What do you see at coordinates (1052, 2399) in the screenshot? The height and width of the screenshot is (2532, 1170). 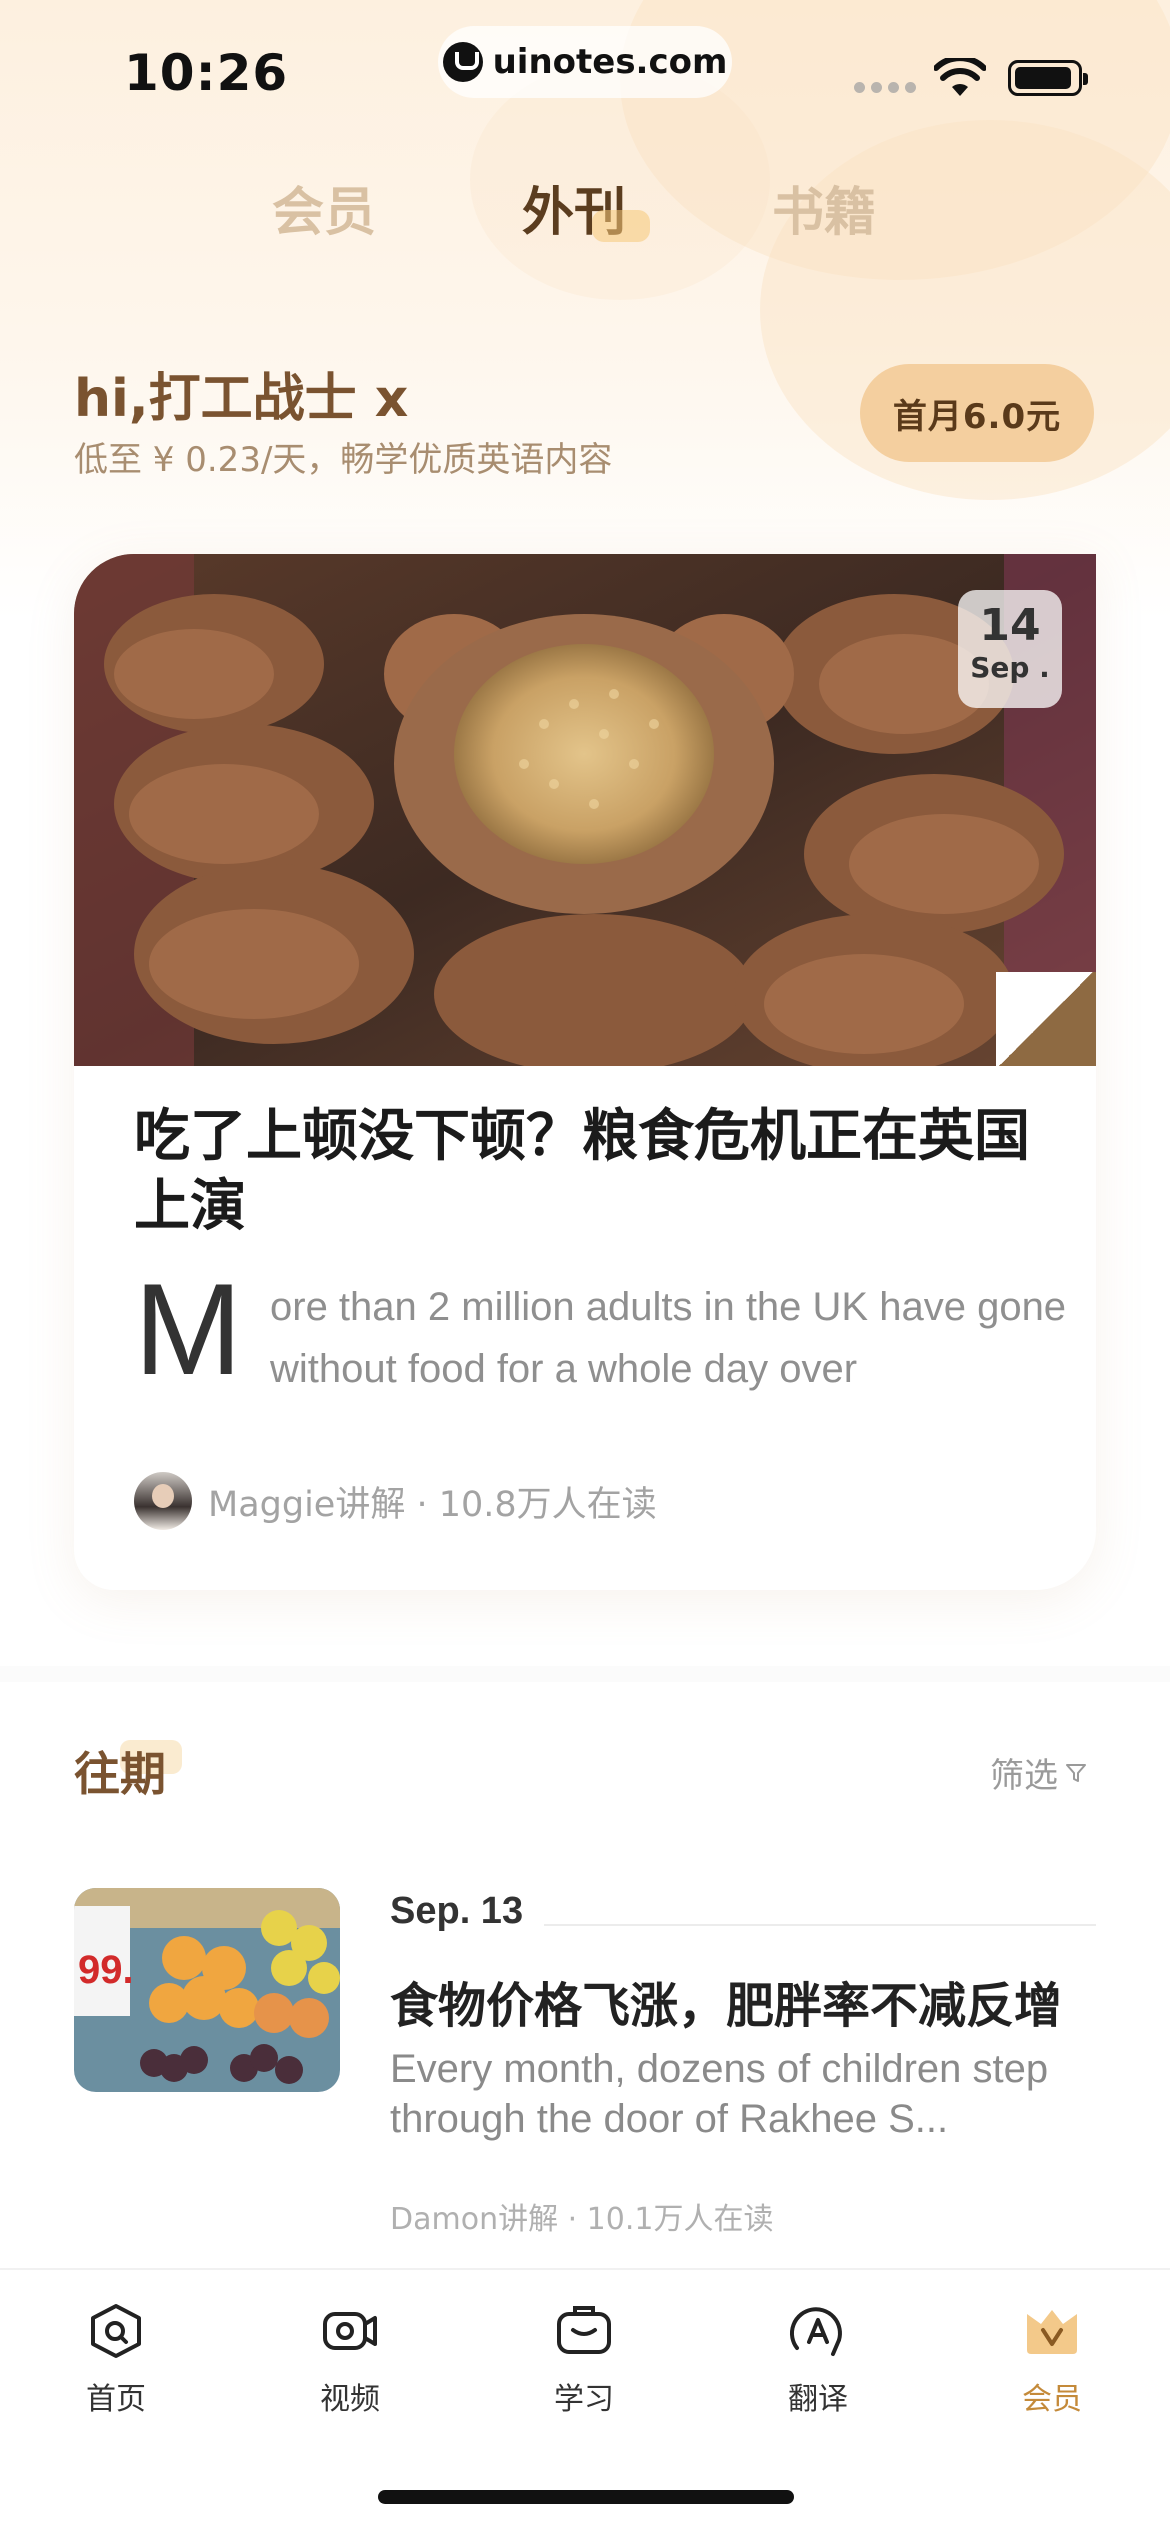 I see `nav-vip-label: 会员` at bounding box center [1052, 2399].